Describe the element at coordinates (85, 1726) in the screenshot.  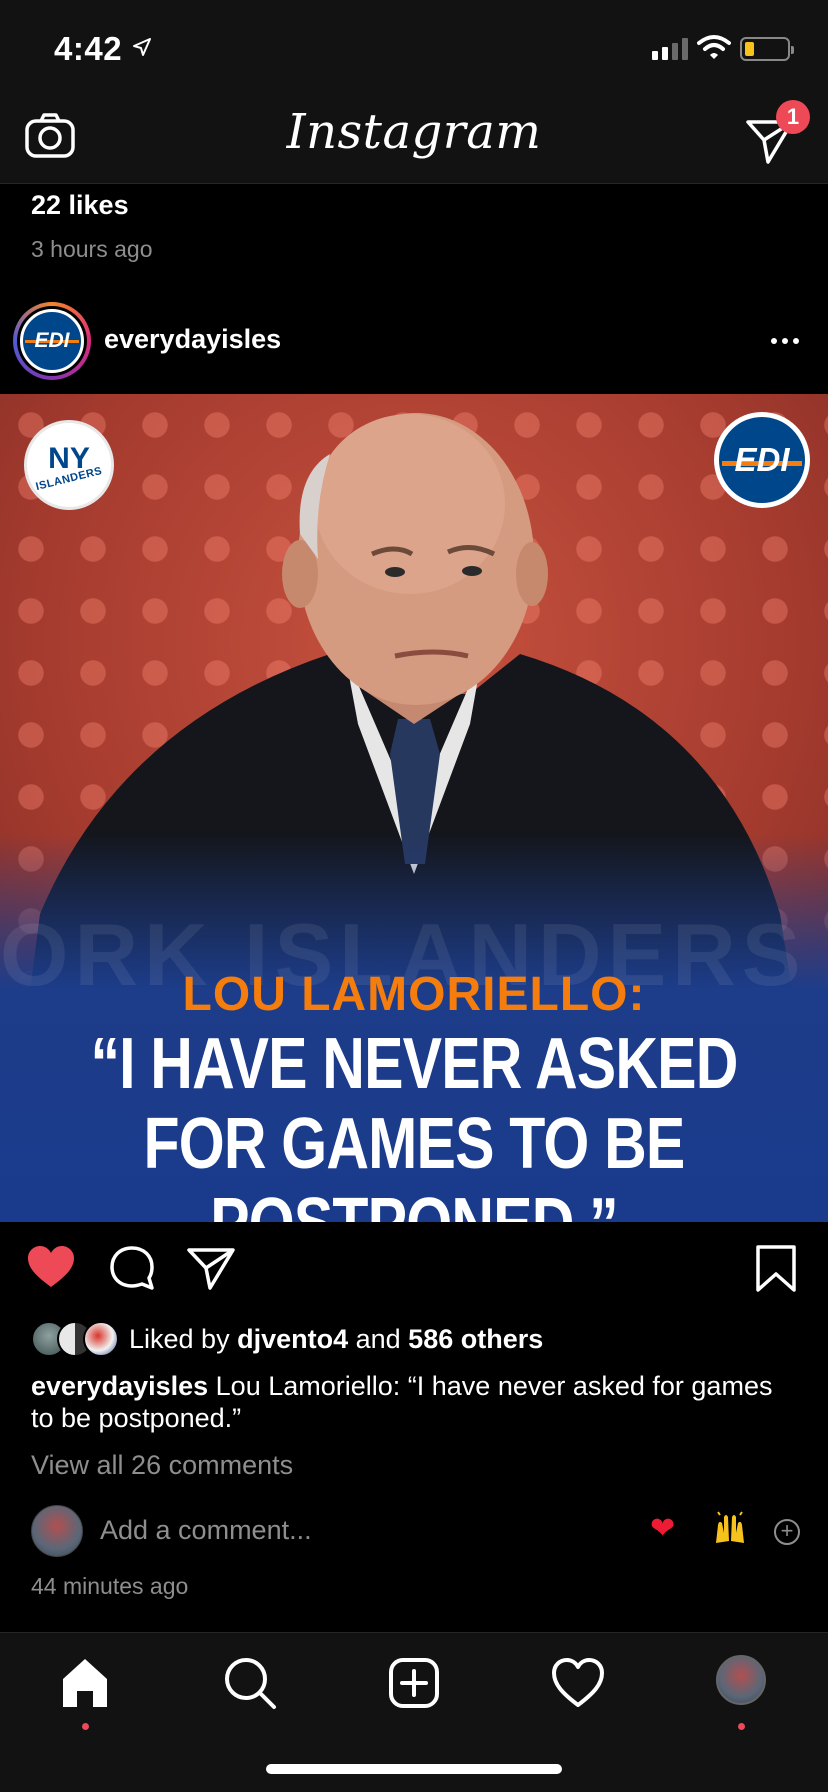
I see `home-active-dot` at that location.